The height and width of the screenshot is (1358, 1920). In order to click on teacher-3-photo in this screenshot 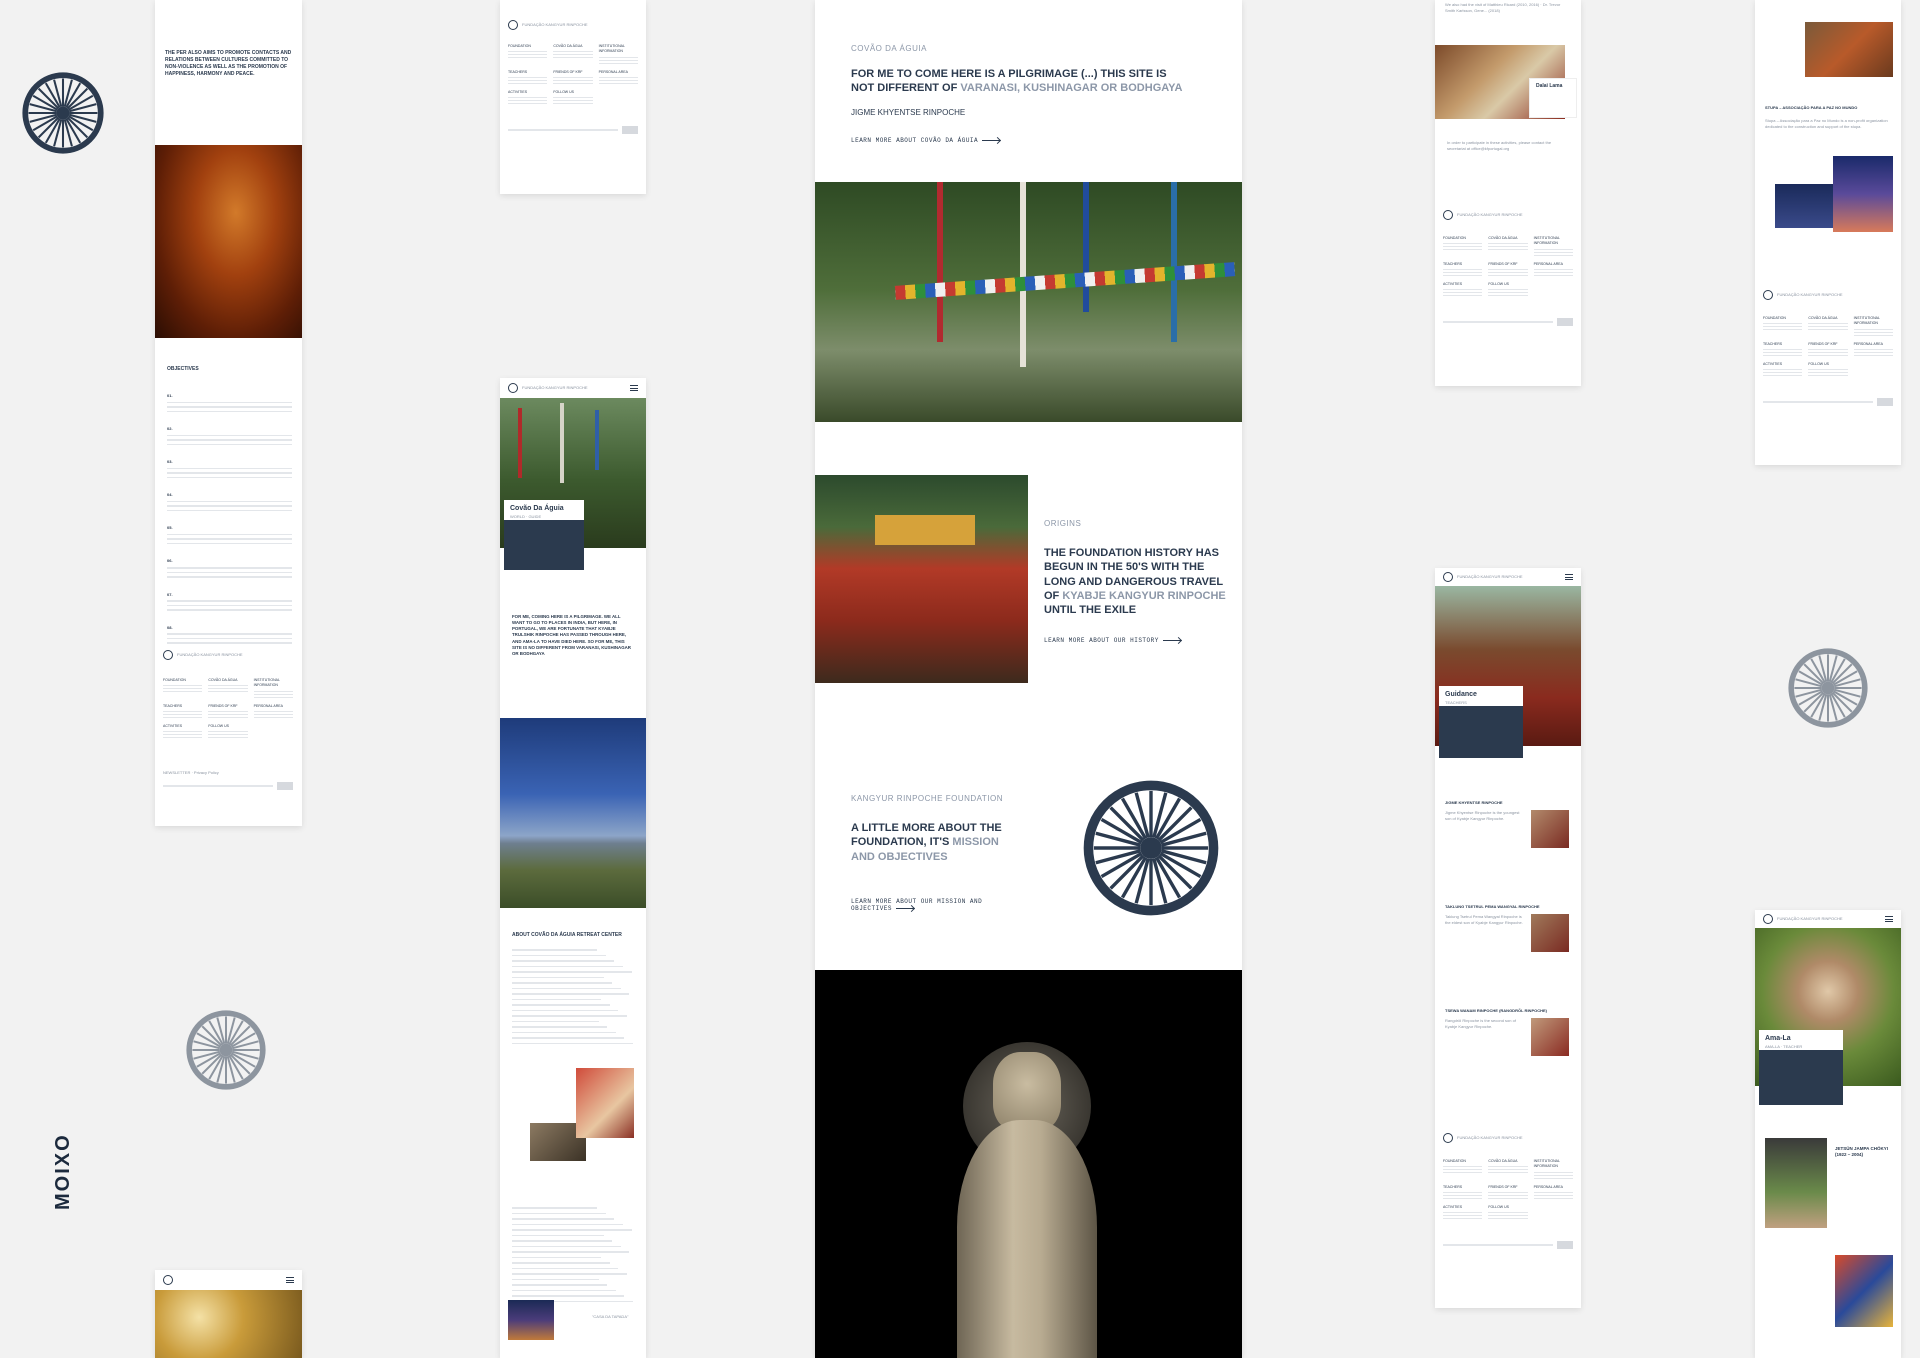, I will do `click(1550, 1037)`.